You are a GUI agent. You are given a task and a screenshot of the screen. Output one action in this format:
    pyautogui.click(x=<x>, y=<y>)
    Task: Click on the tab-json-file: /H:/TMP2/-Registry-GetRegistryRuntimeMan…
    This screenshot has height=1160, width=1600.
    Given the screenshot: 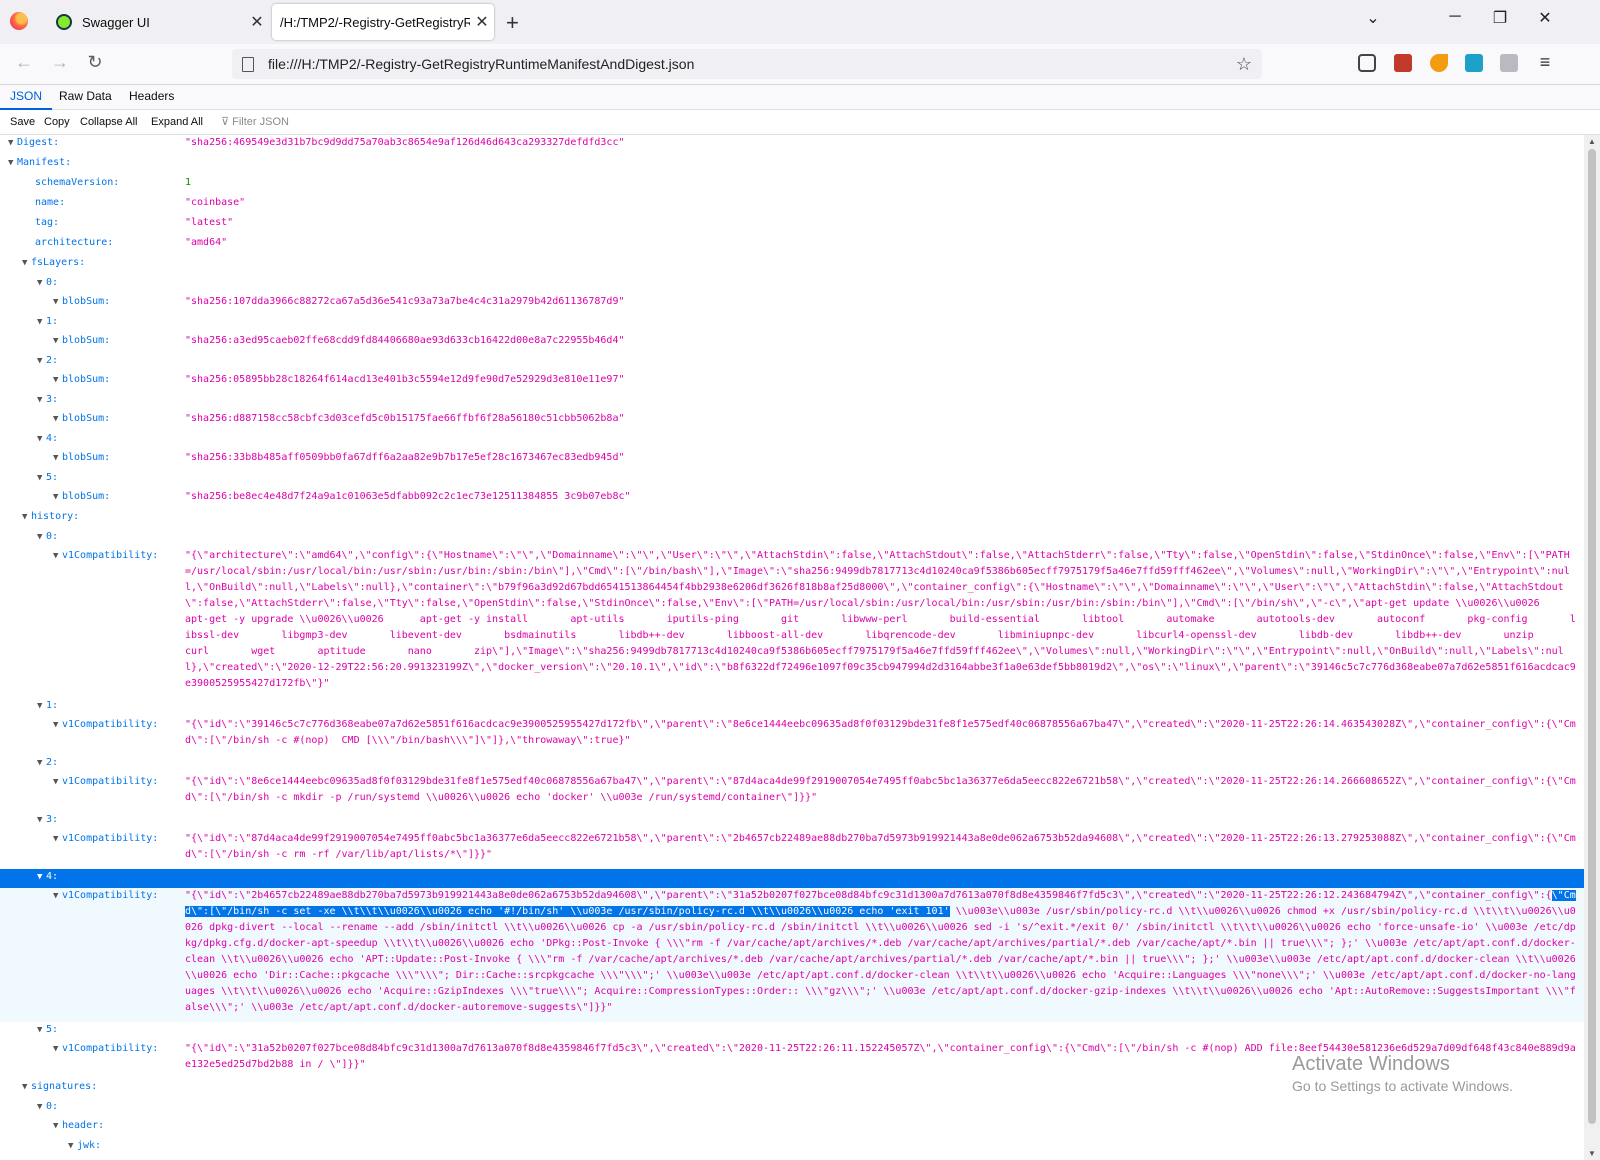 What is the action you would take?
    pyautogui.click(x=383, y=22)
    